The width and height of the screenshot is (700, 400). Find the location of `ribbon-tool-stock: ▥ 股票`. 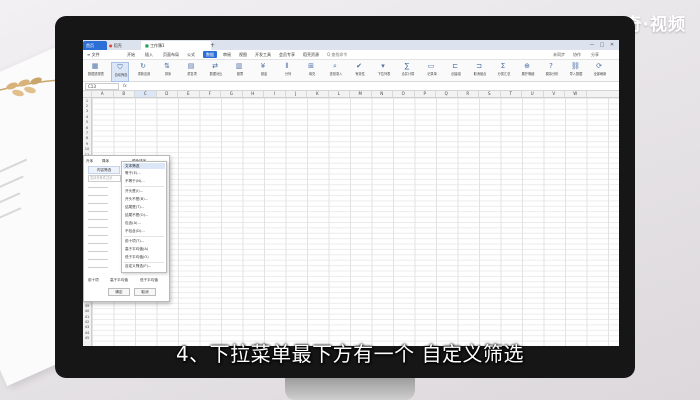

ribbon-tool-stock: ▥ 股票 is located at coordinates (239, 71).